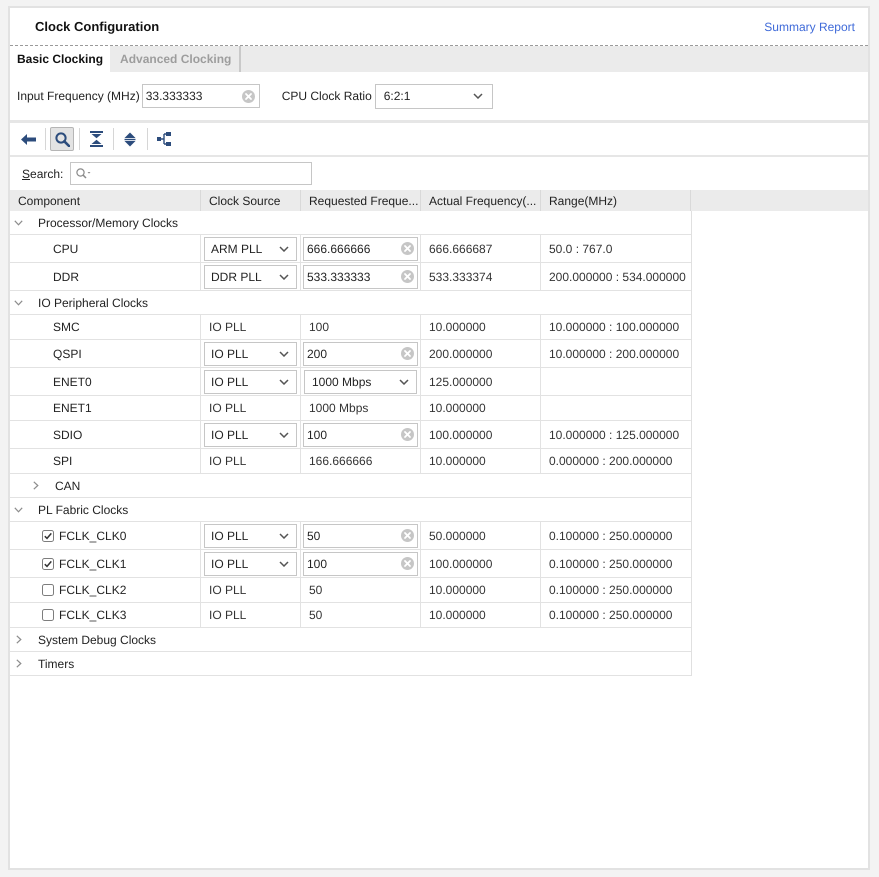 The width and height of the screenshot is (879, 877). What do you see at coordinates (481, 248) in the screenshot?
I see `table-cell: 666.666687` at bounding box center [481, 248].